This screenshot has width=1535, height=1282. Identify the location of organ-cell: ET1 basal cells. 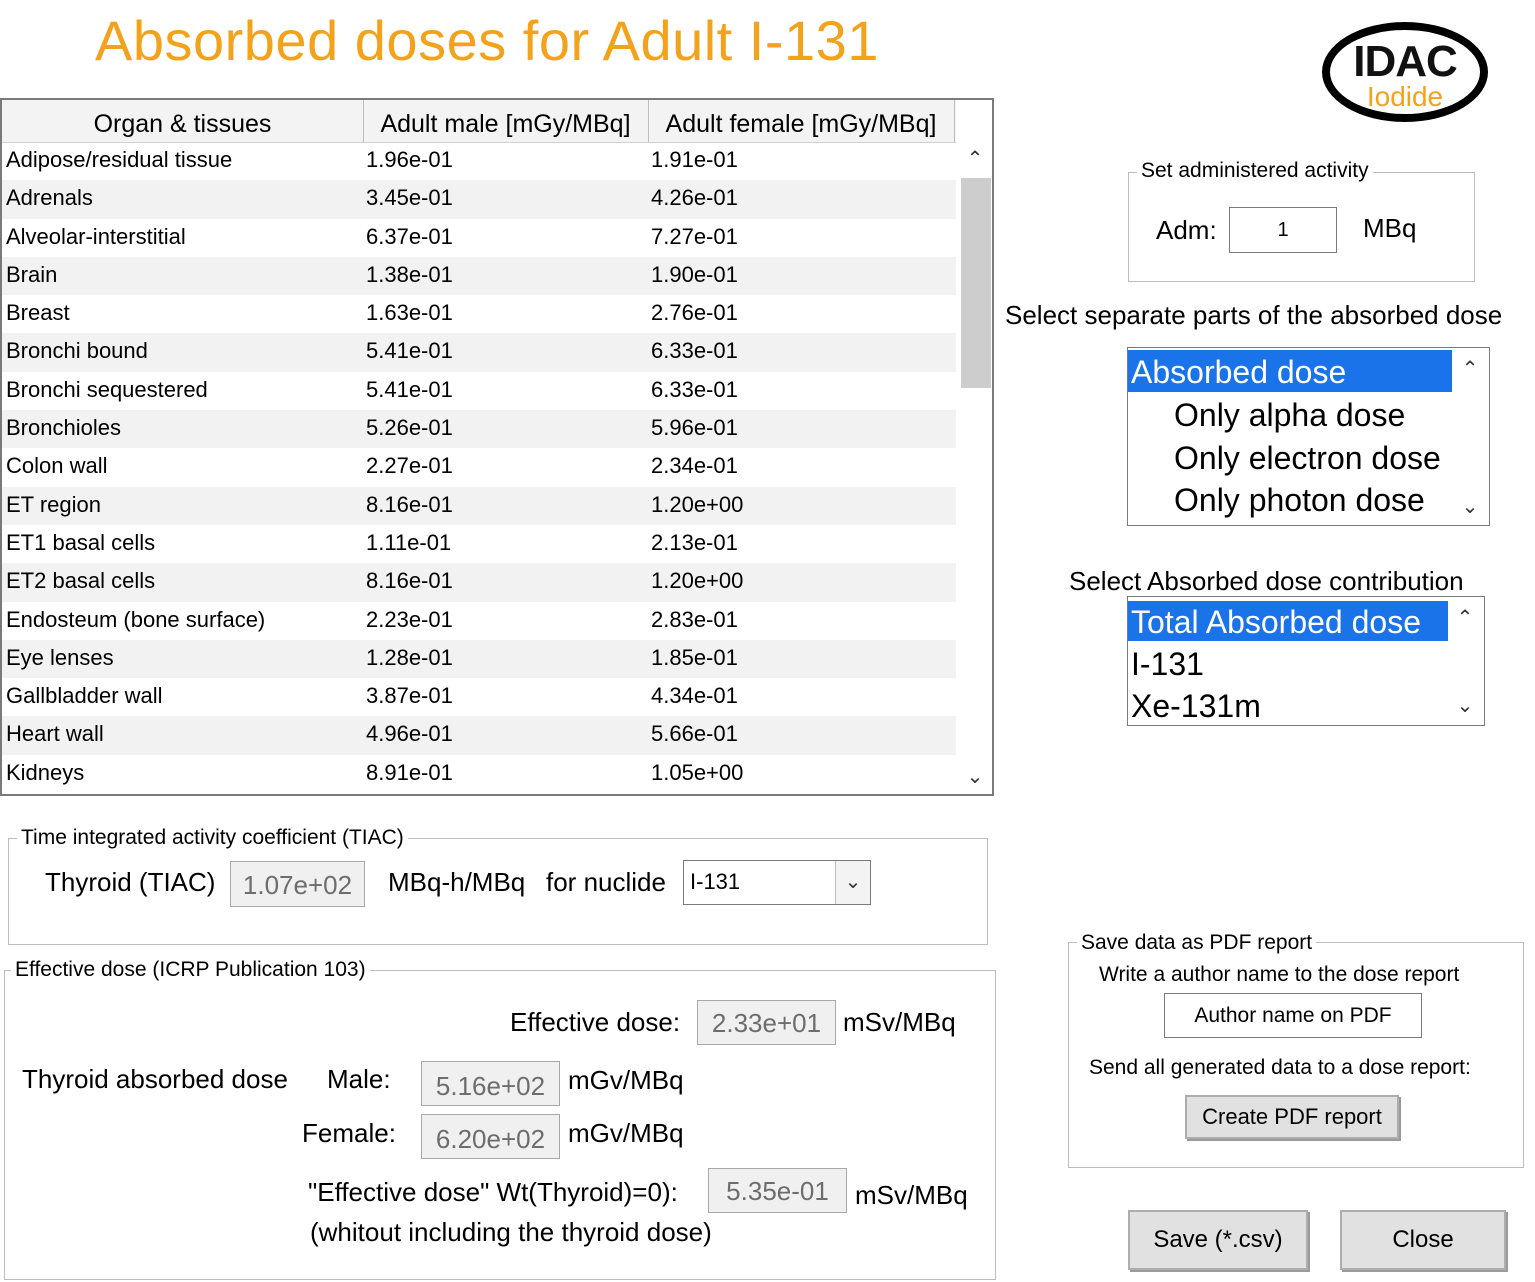
(81, 542).